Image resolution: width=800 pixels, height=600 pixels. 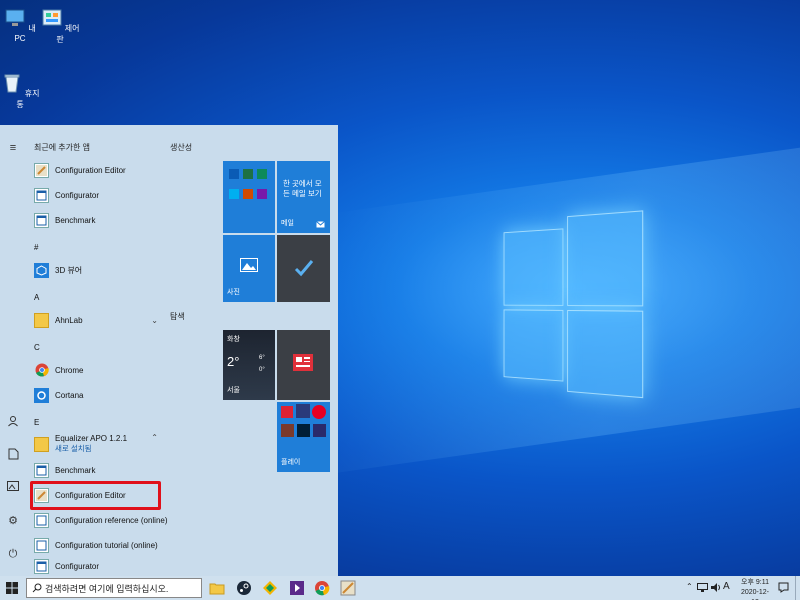 What do you see at coordinates (233, 292) in the screenshot?
I see `photos-tile-label: 사진` at bounding box center [233, 292].